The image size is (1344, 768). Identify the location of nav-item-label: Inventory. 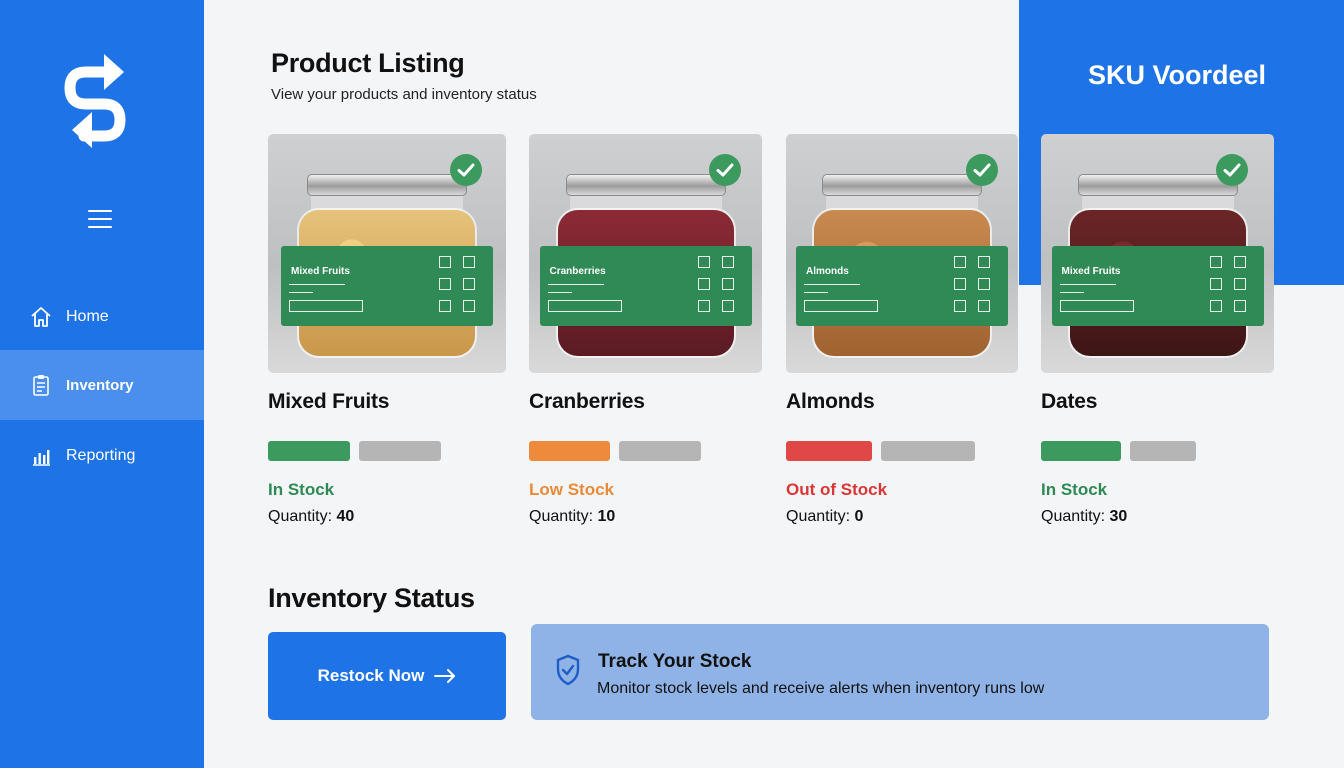
(100, 385).